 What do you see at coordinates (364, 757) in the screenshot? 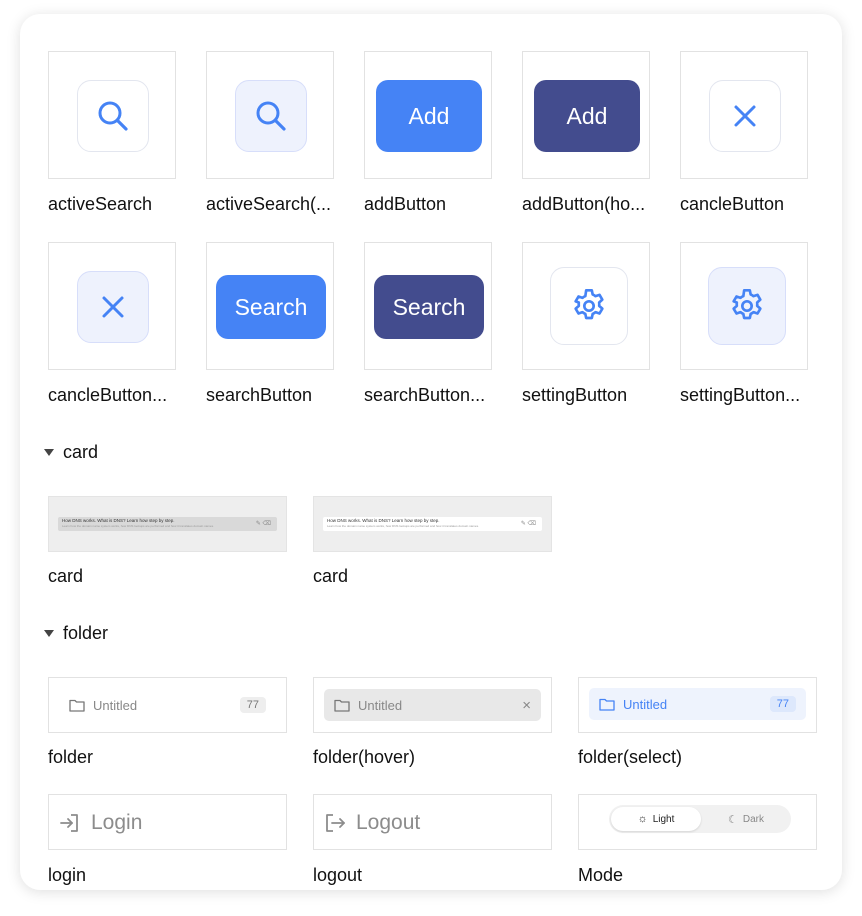
I see `tile-label: folder(hover)` at bounding box center [364, 757].